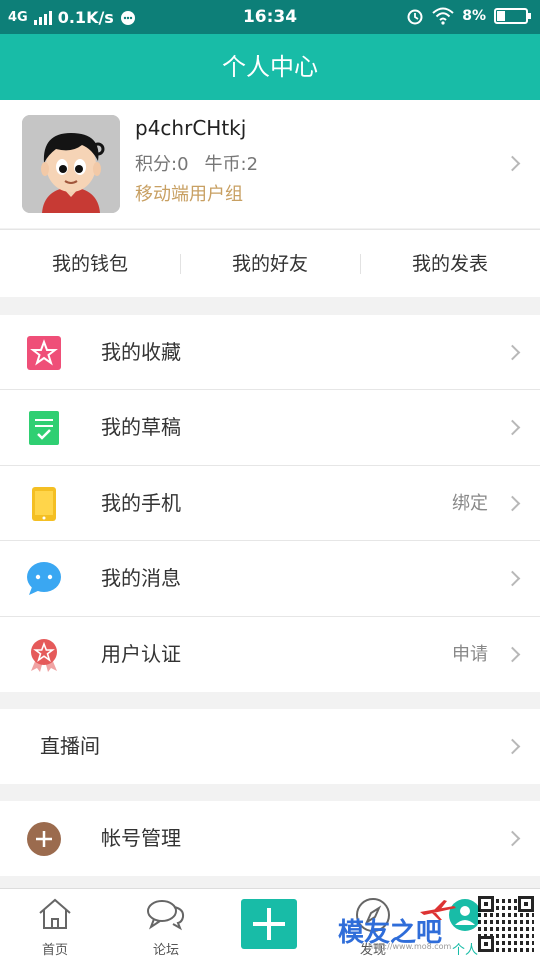 The height and width of the screenshot is (960, 540). I want to click on quick-links: 我的钱包 我的好友 我的发表, so click(270, 263).